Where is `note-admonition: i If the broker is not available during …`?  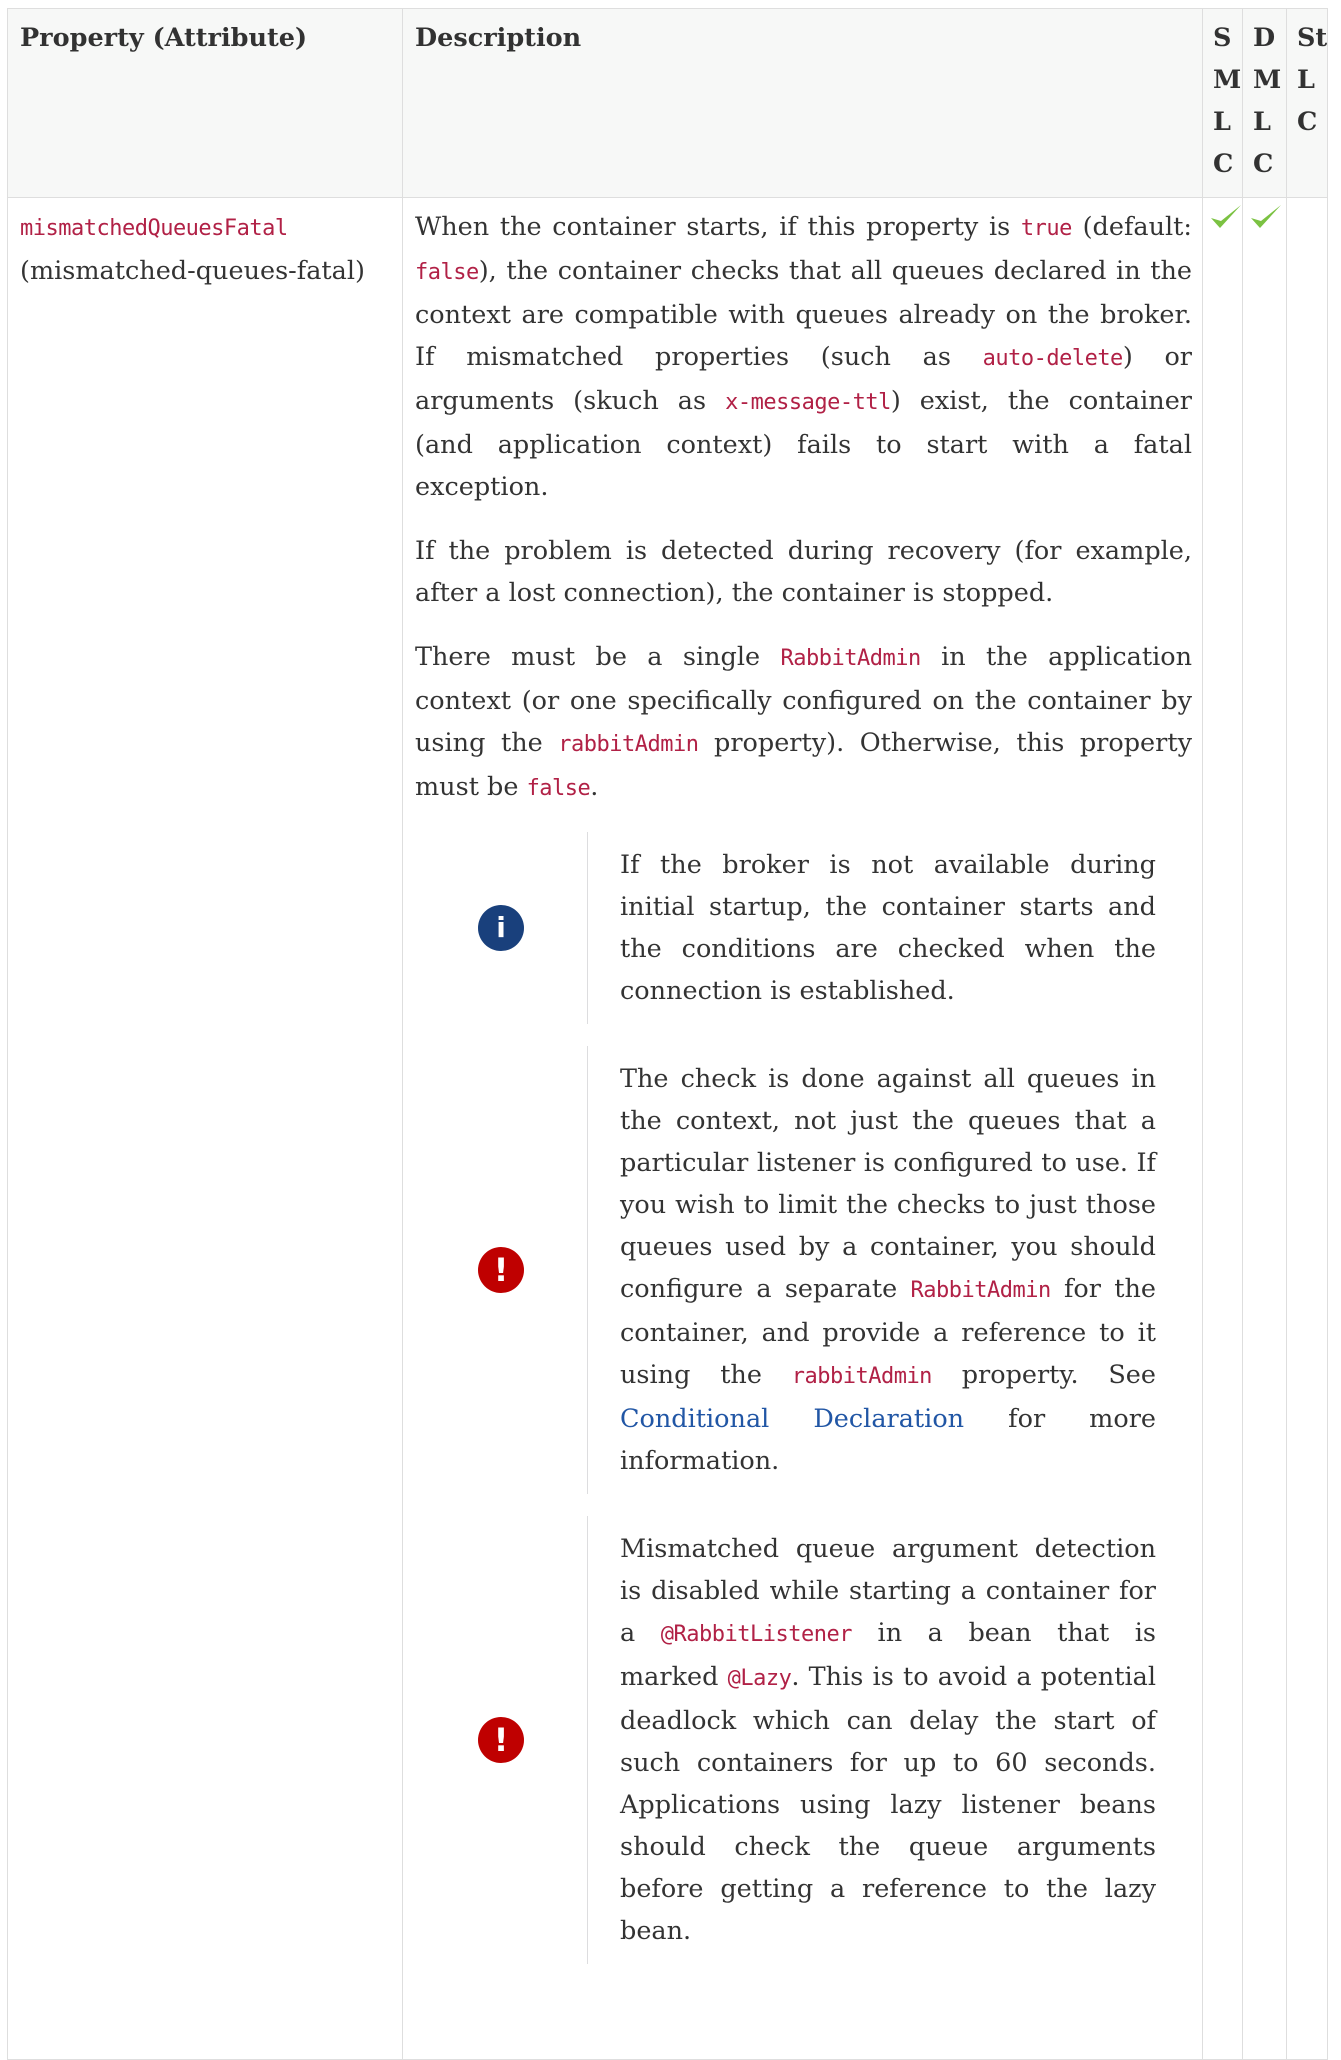 note-admonition: i If the broker is not available during … is located at coordinates (803, 928).